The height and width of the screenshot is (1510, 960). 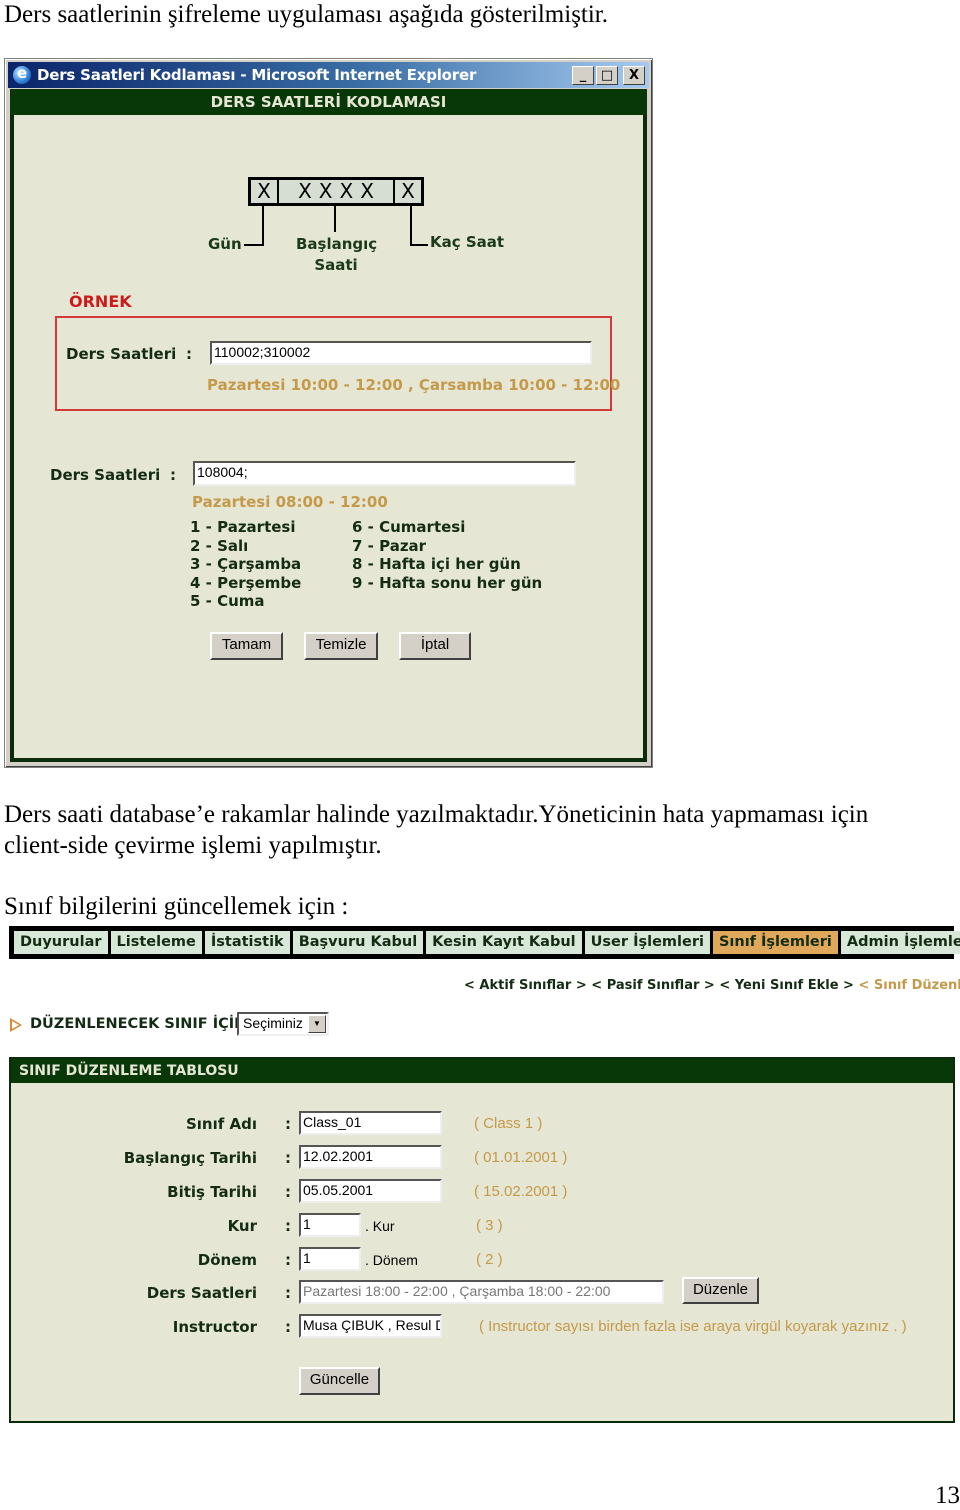 What do you see at coordinates (411, 226) in the screenshot?
I see `hours-connector-line` at bounding box center [411, 226].